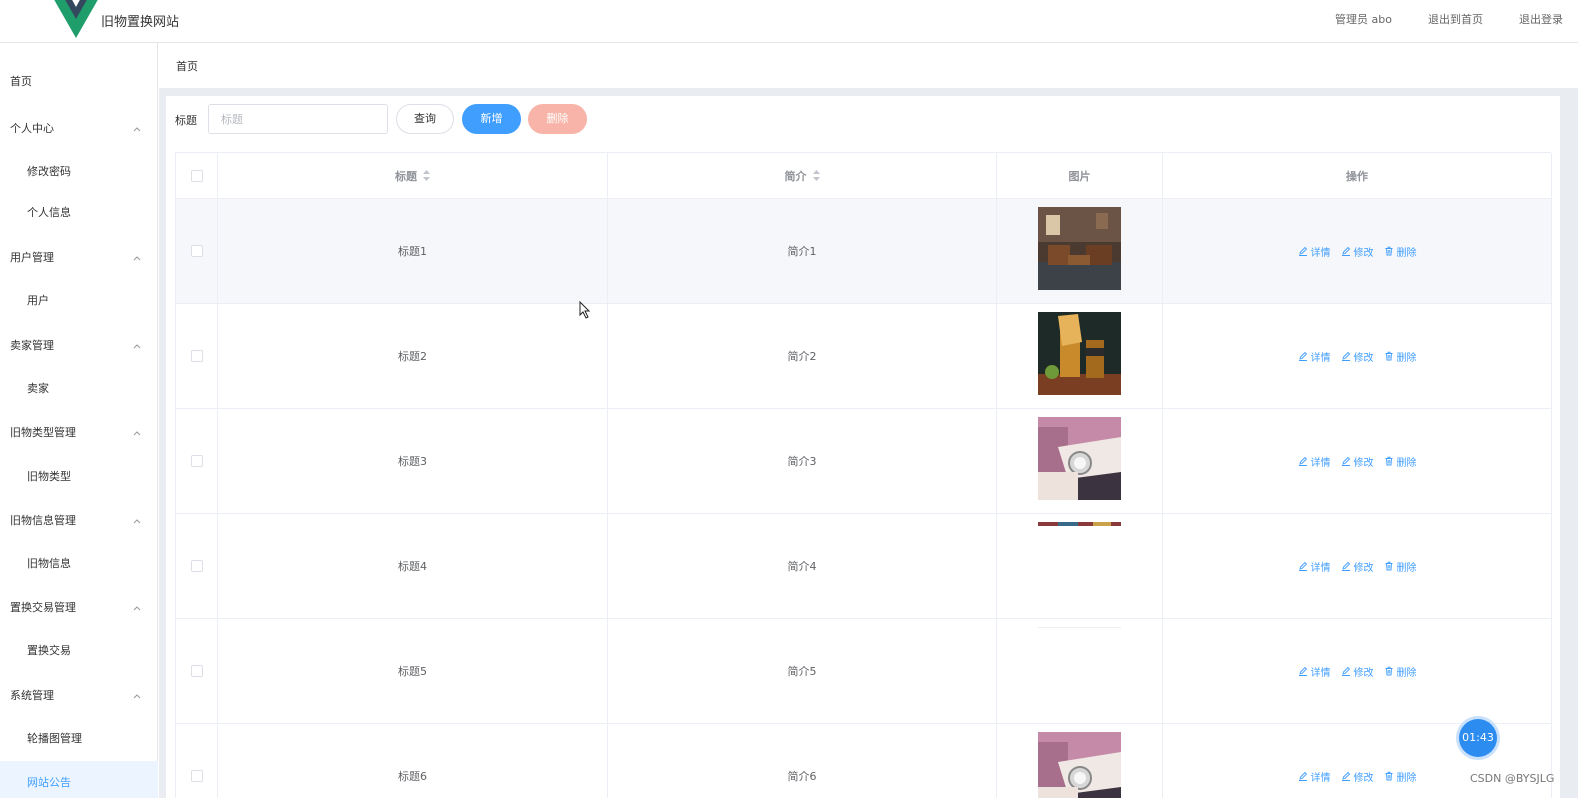  What do you see at coordinates (187, 66) in the screenshot?
I see `breadcrumb: 首页` at bounding box center [187, 66].